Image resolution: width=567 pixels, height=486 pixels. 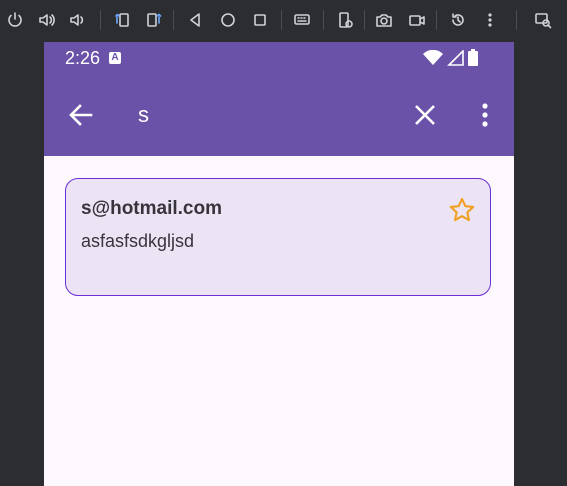 I want to click on emulator-toolbar, so click(x=283, y=20).